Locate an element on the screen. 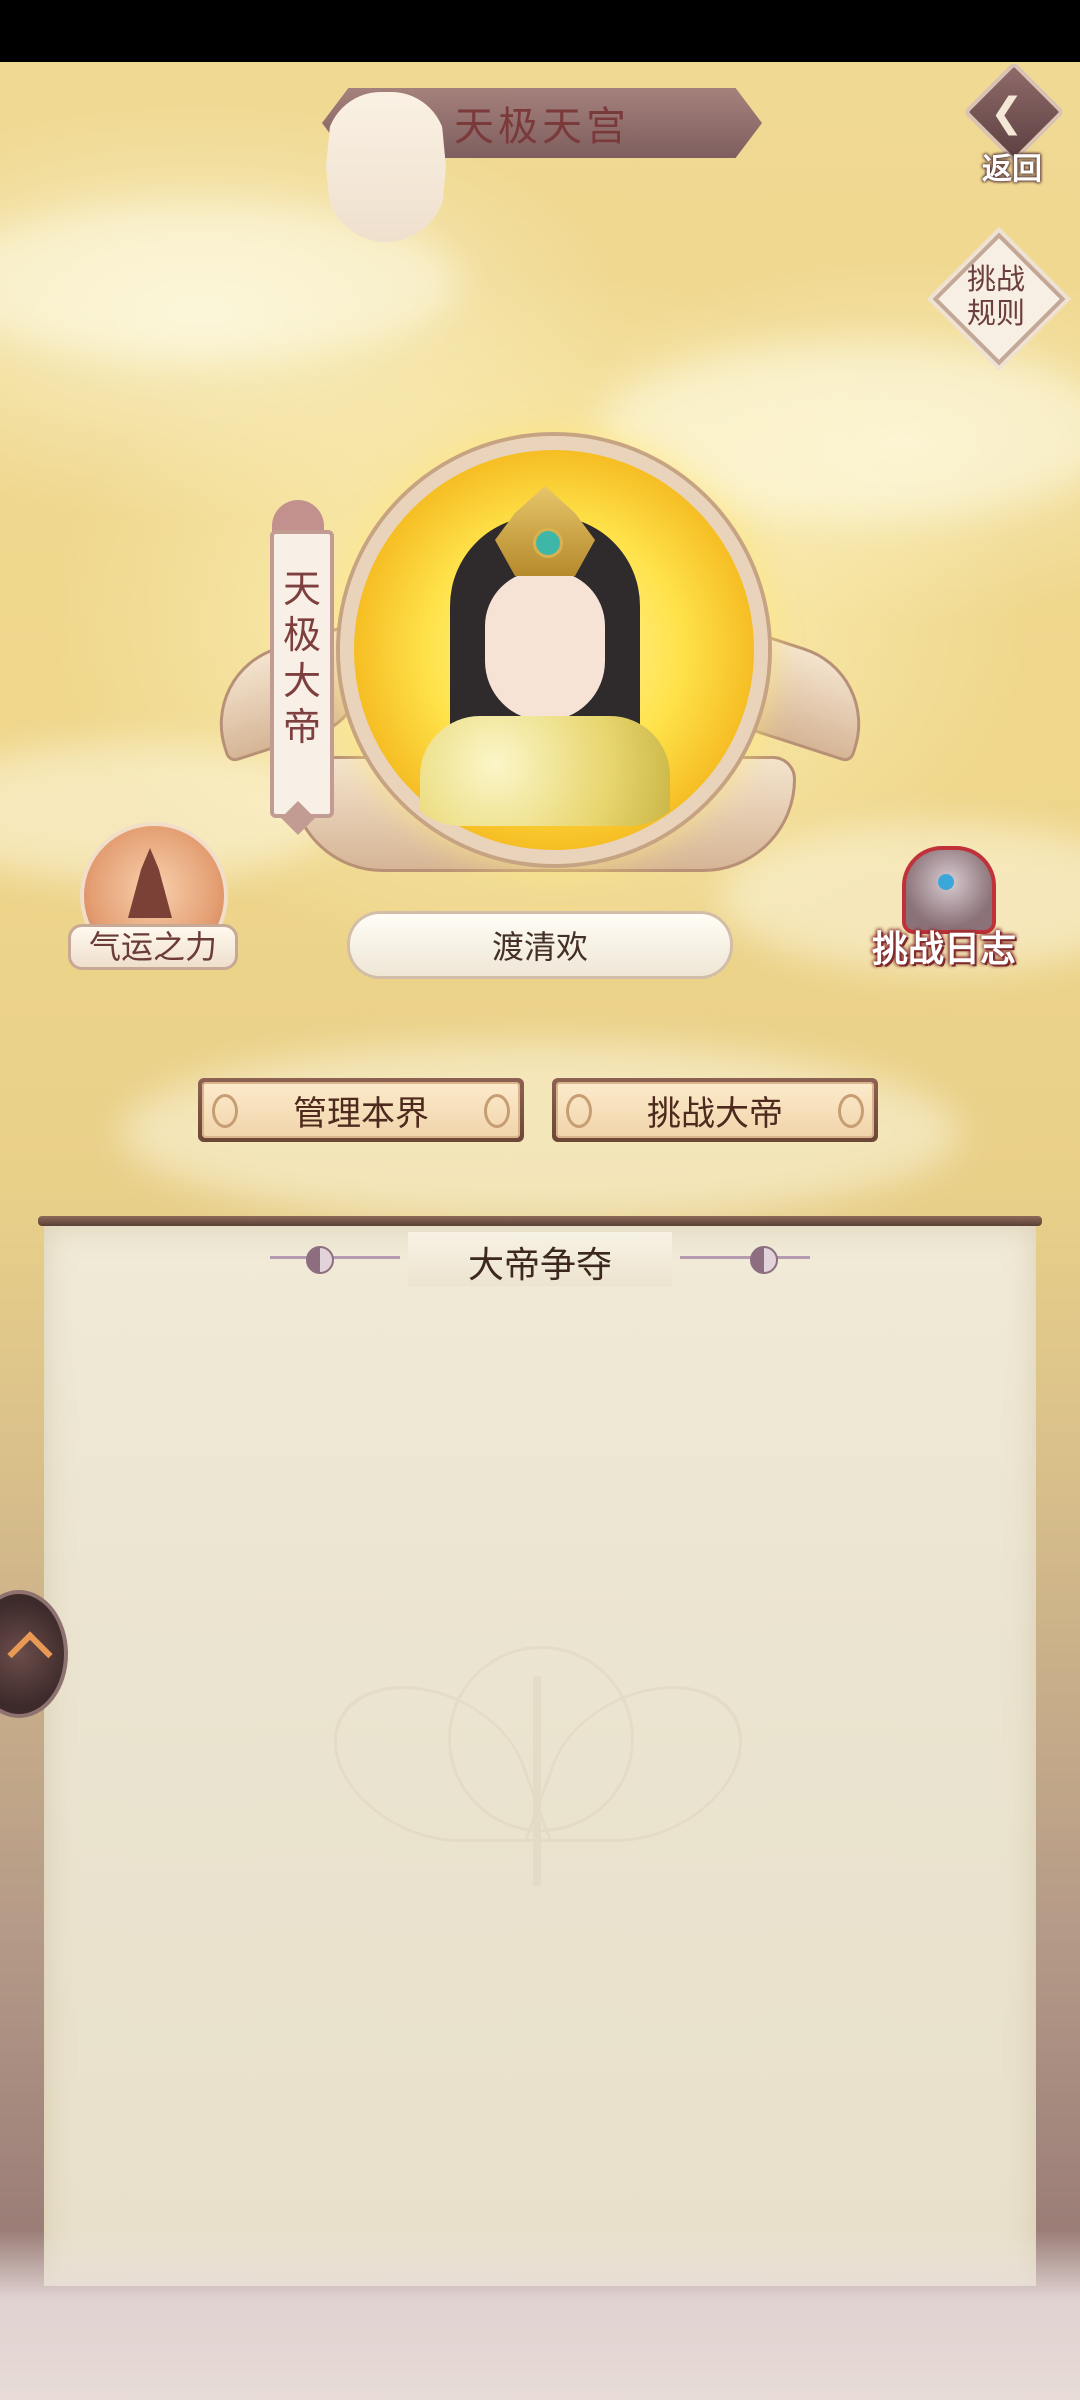 Image resolution: width=1080 pixels, height=2400 pixels. status-bar is located at coordinates (540, 31).